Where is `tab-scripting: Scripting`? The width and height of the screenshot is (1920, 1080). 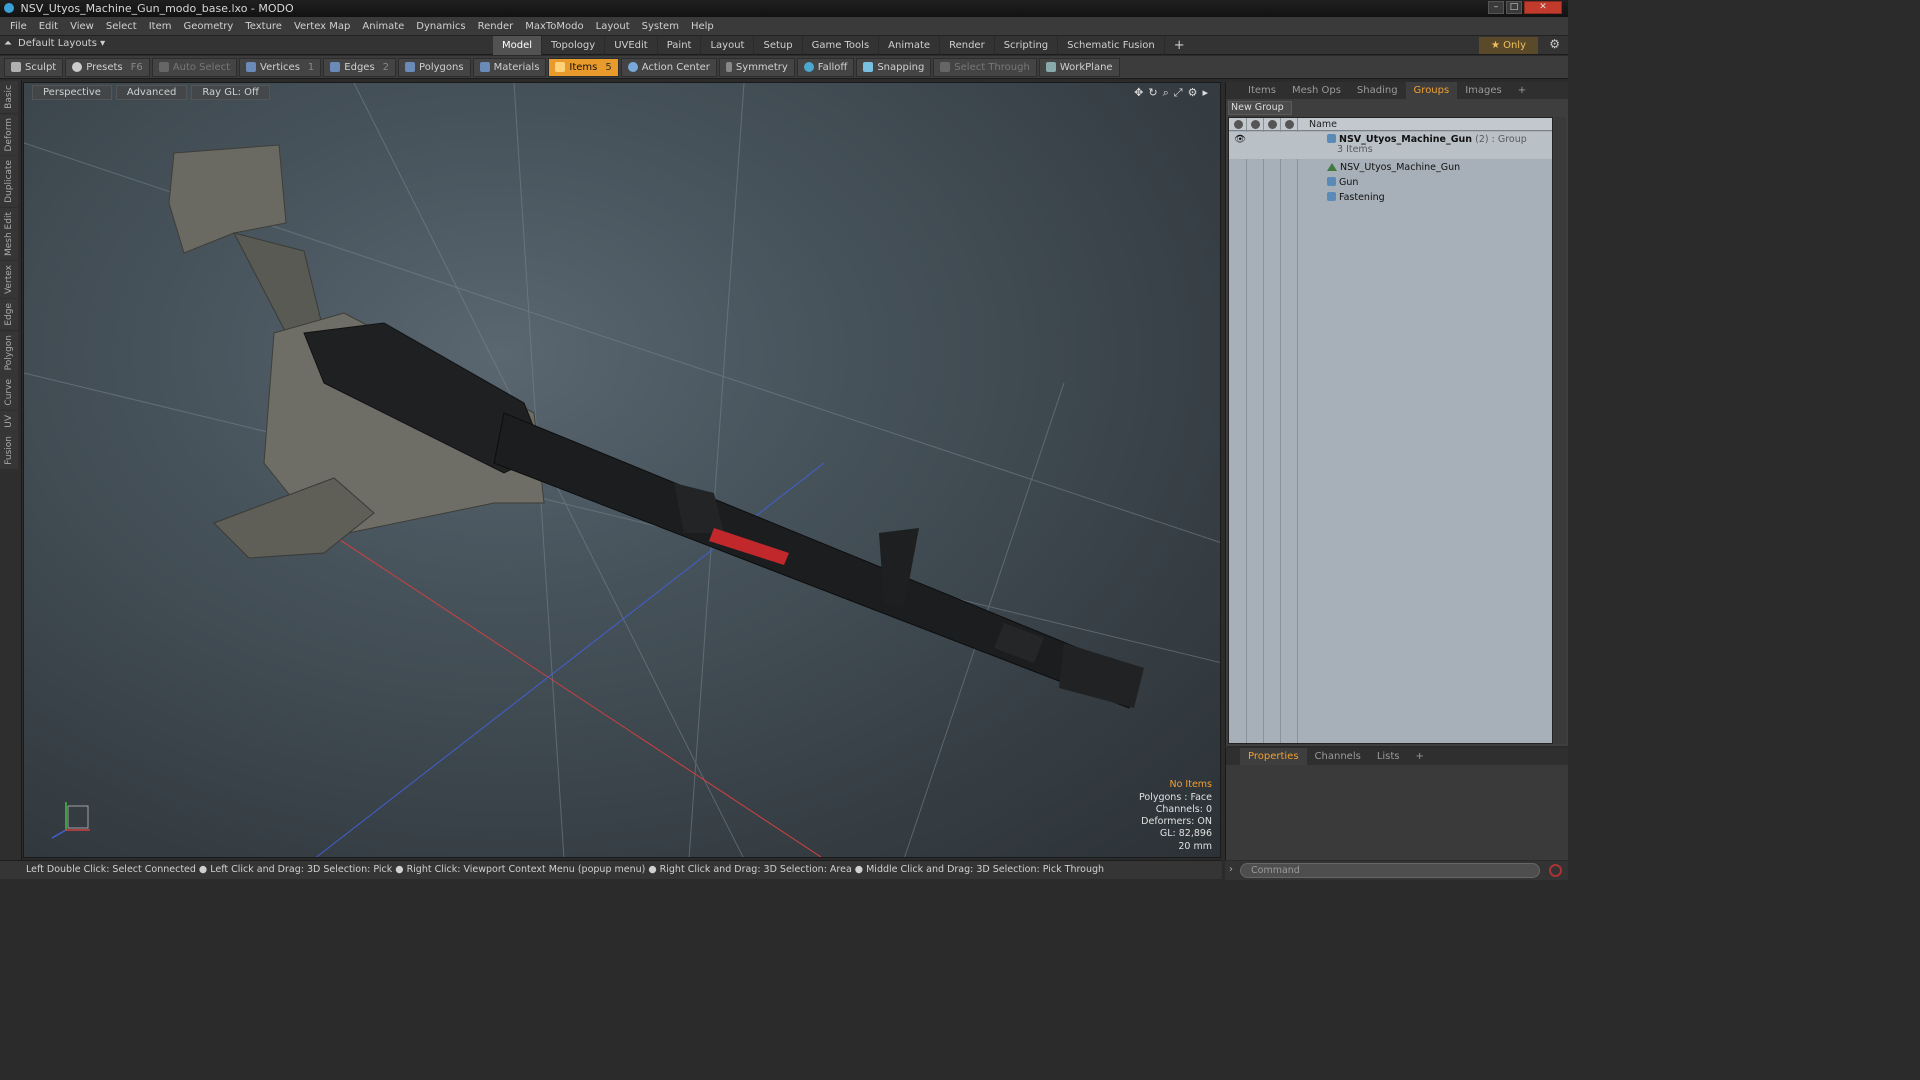 tab-scripting: Scripting is located at coordinates (1027, 45).